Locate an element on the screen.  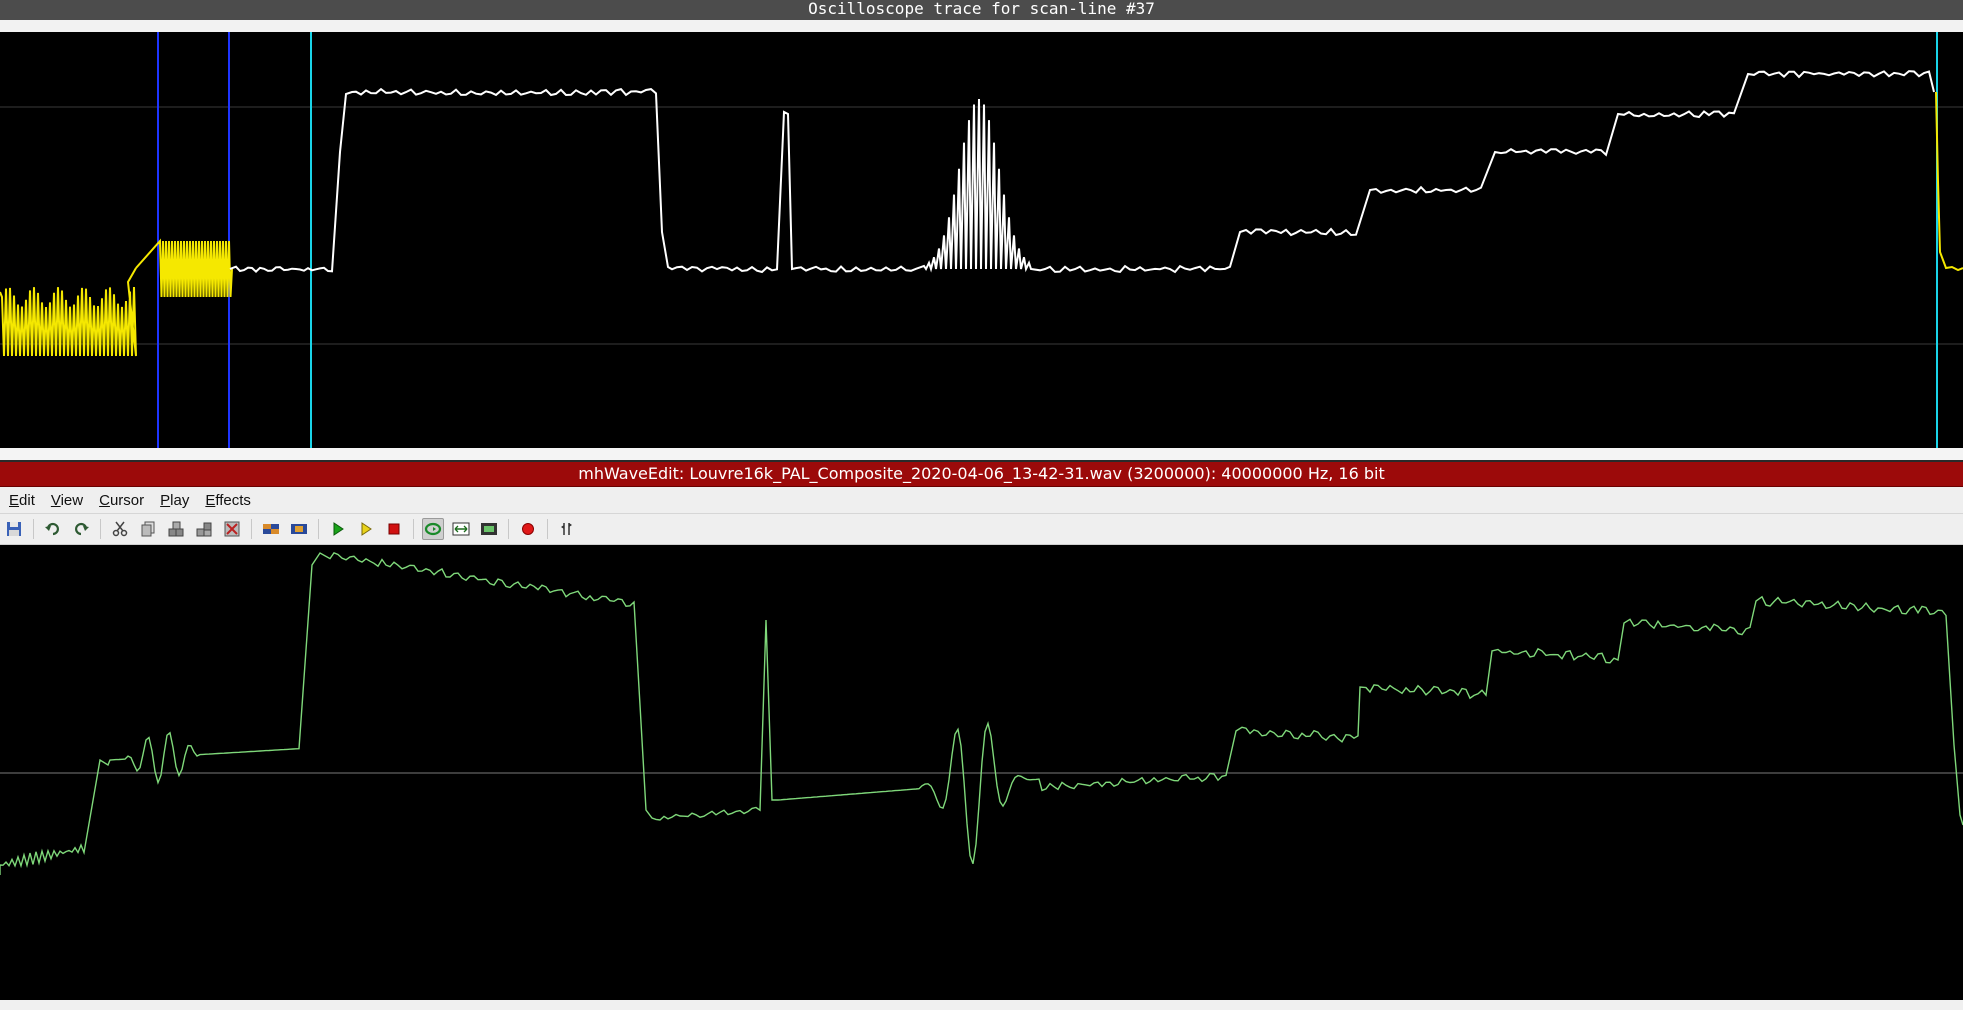
paste-over-icon is located at coordinates (204, 529).